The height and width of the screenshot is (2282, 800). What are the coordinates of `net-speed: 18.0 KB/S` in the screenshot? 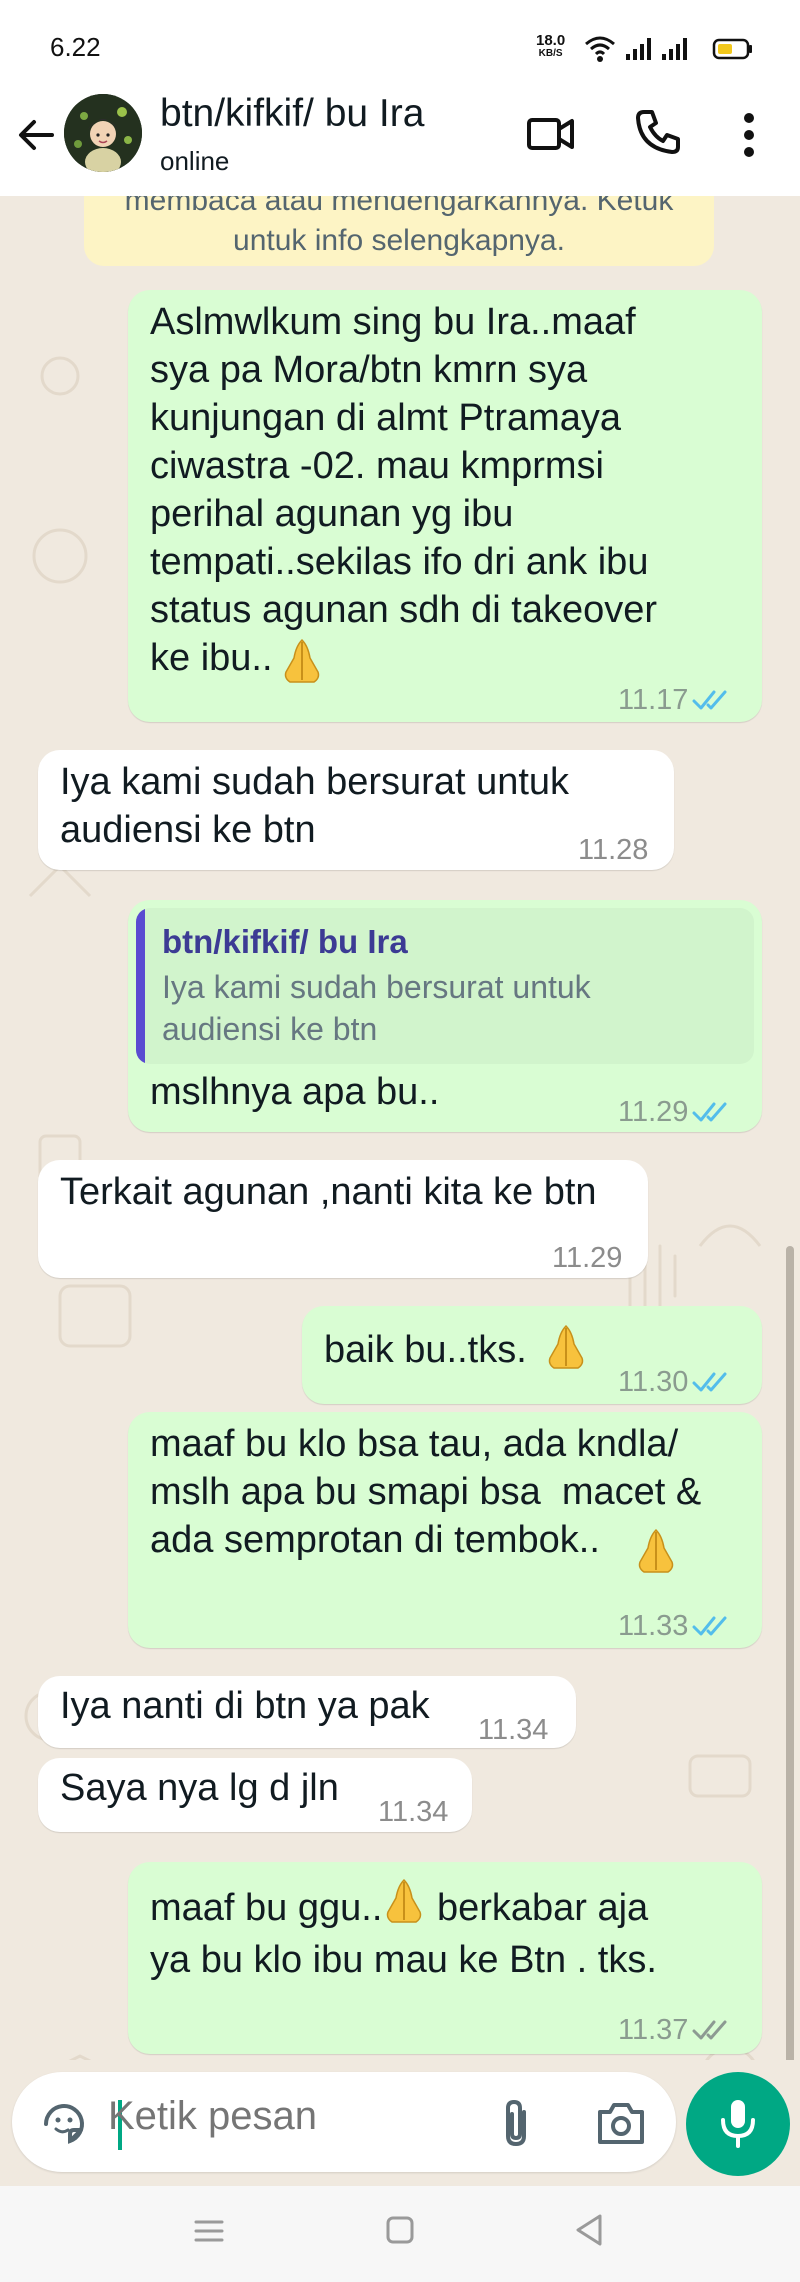 It's located at (551, 46).